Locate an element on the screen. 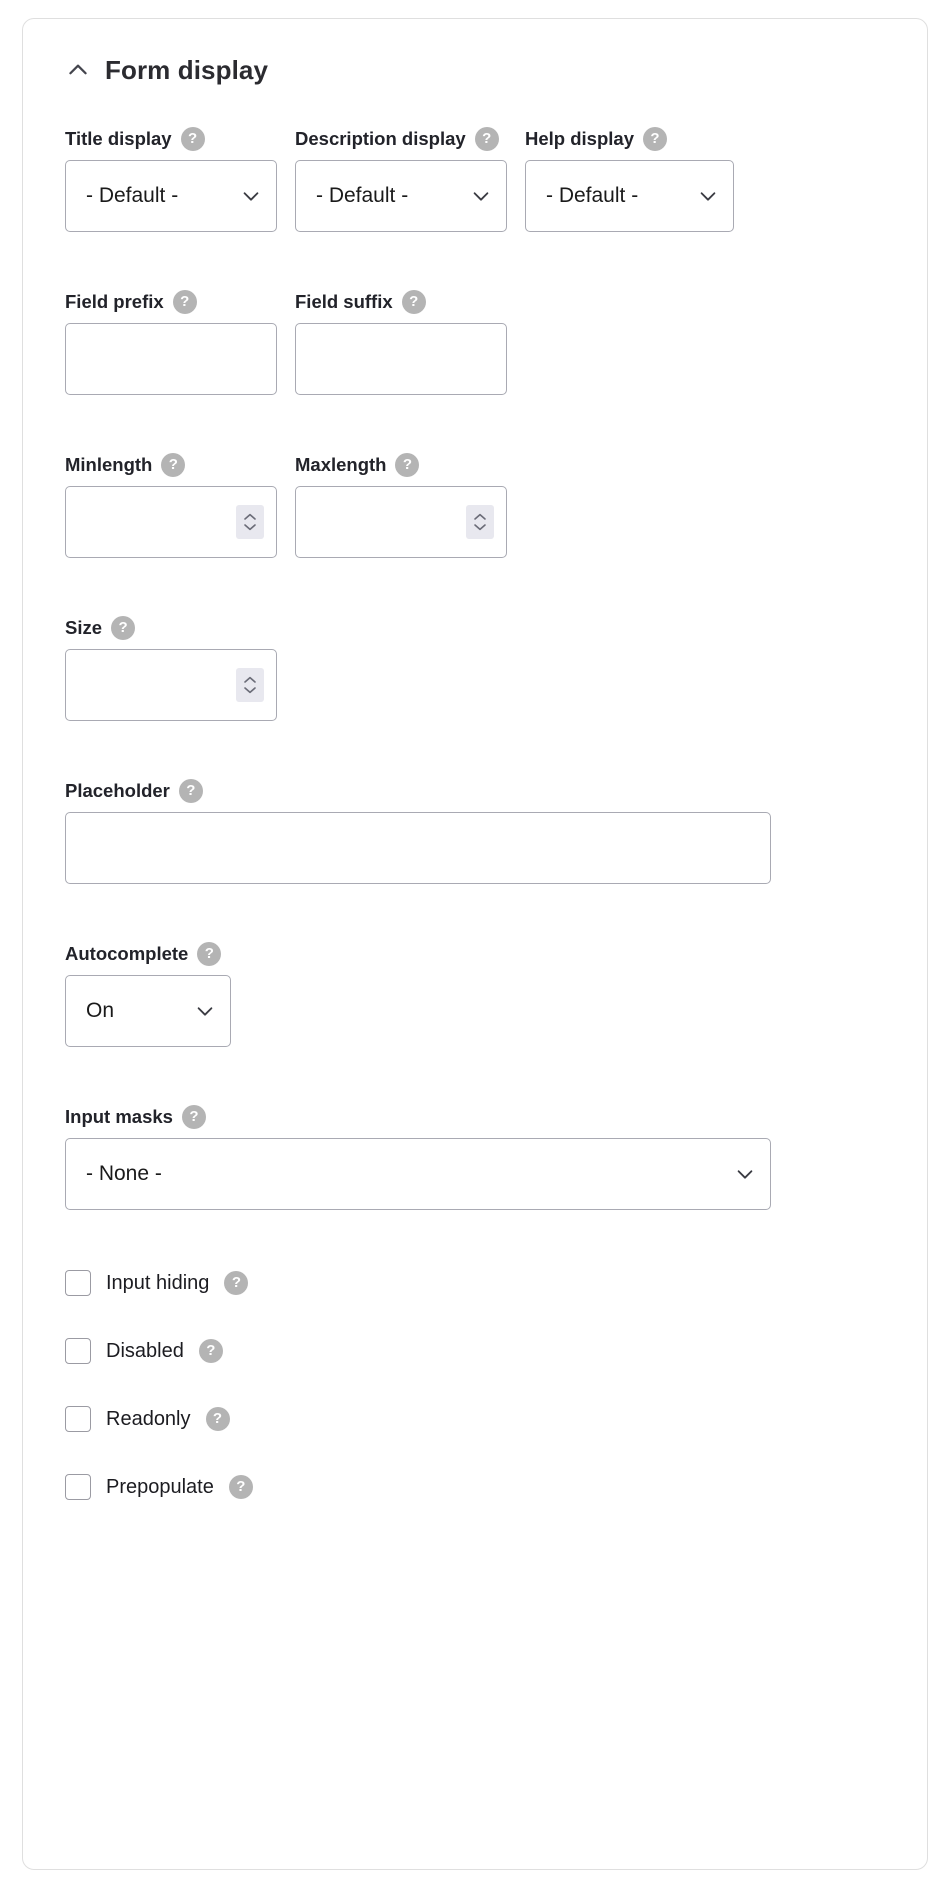  maxlength-field: Maxlength ? is located at coordinates (401, 505).